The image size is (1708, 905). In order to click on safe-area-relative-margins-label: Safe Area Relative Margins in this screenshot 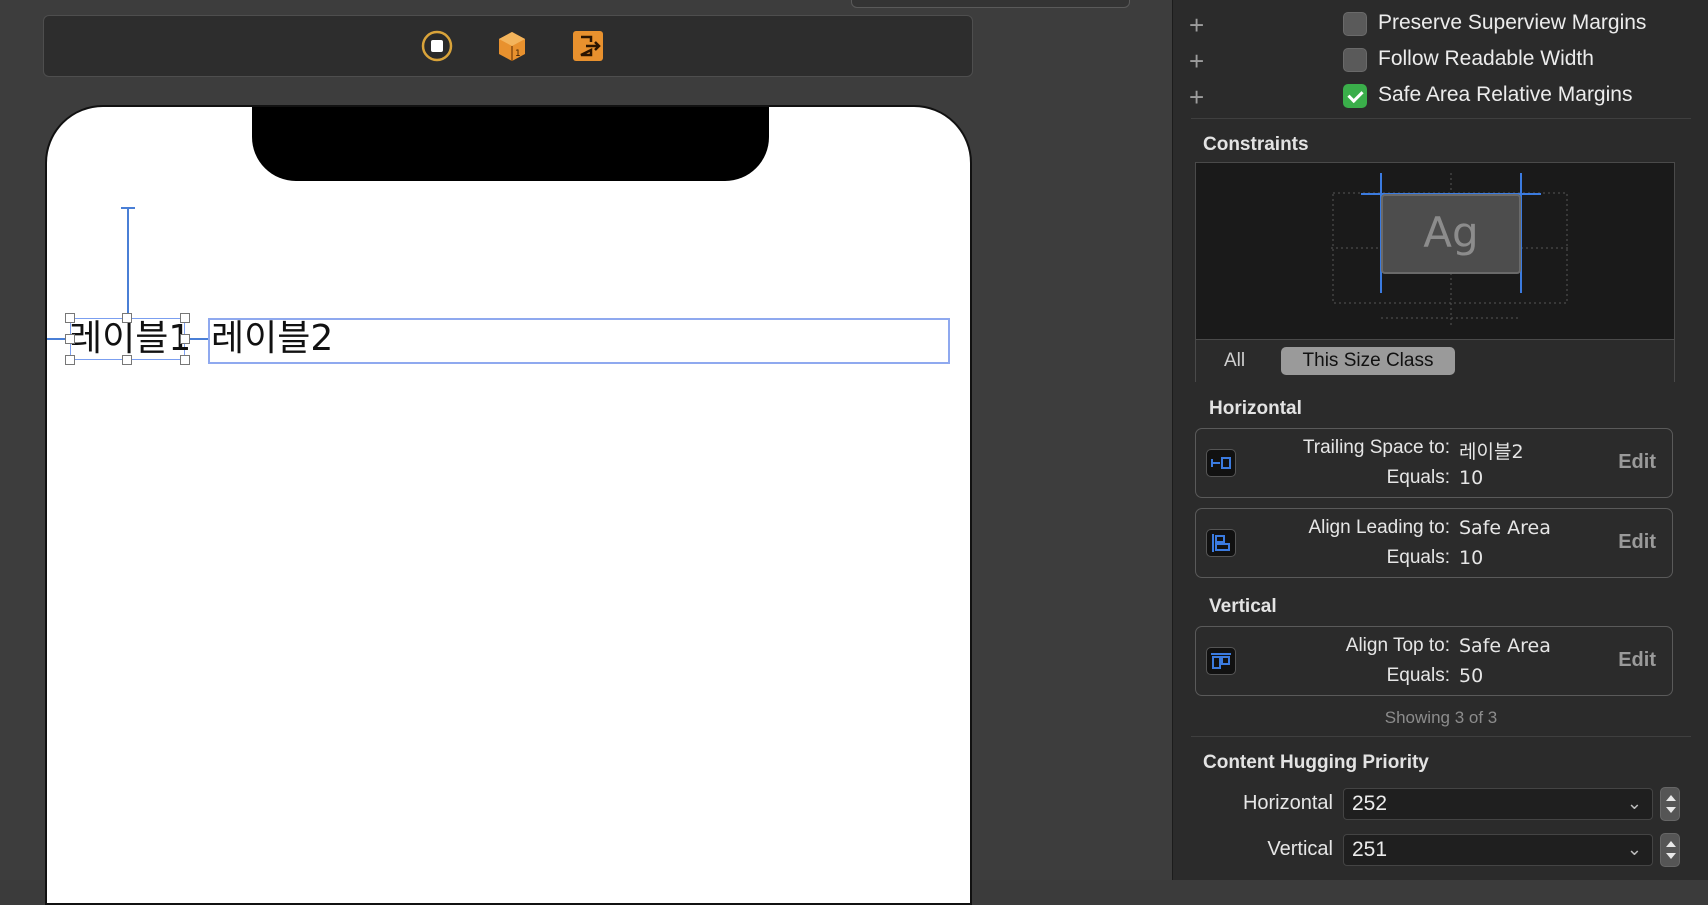, I will do `click(1505, 94)`.